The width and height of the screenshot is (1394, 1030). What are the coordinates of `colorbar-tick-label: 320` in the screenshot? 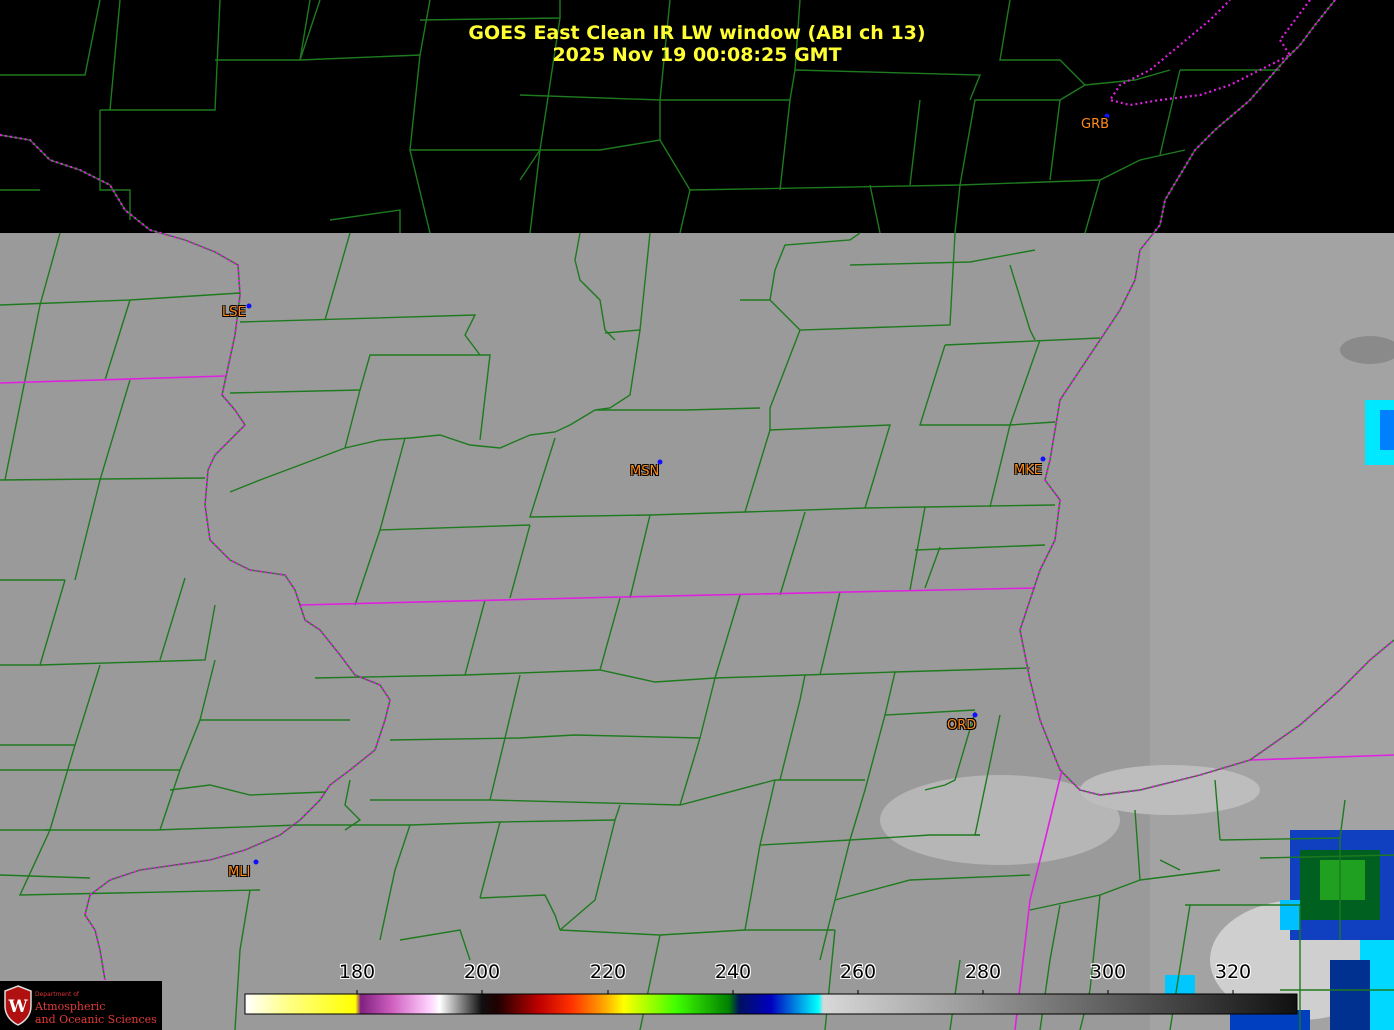 It's located at (1233, 972).